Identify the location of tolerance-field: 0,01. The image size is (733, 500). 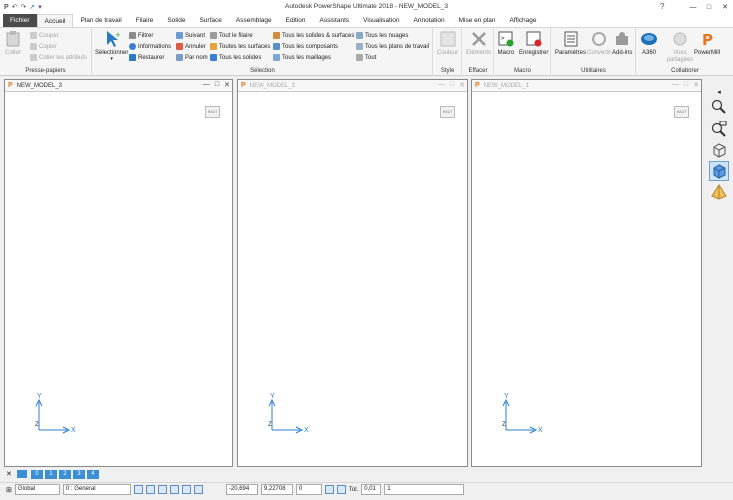
(371, 489).